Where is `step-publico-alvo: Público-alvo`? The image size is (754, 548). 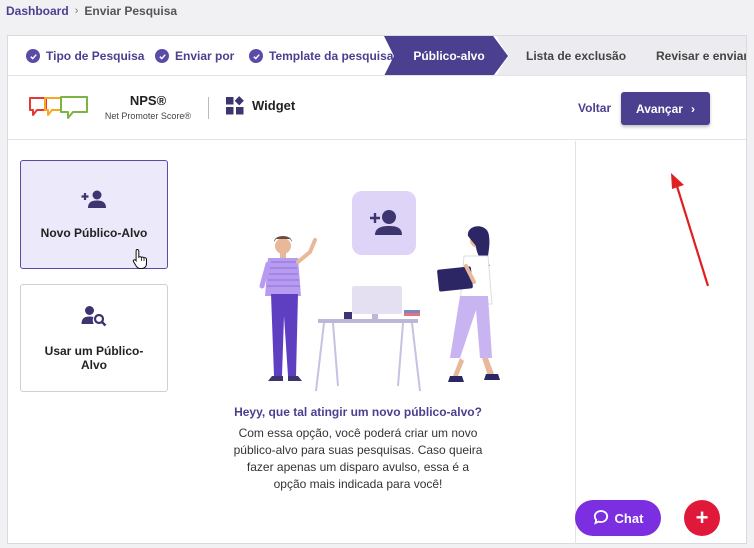 step-publico-alvo: Público-alvo is located at coordinates (446, 55).